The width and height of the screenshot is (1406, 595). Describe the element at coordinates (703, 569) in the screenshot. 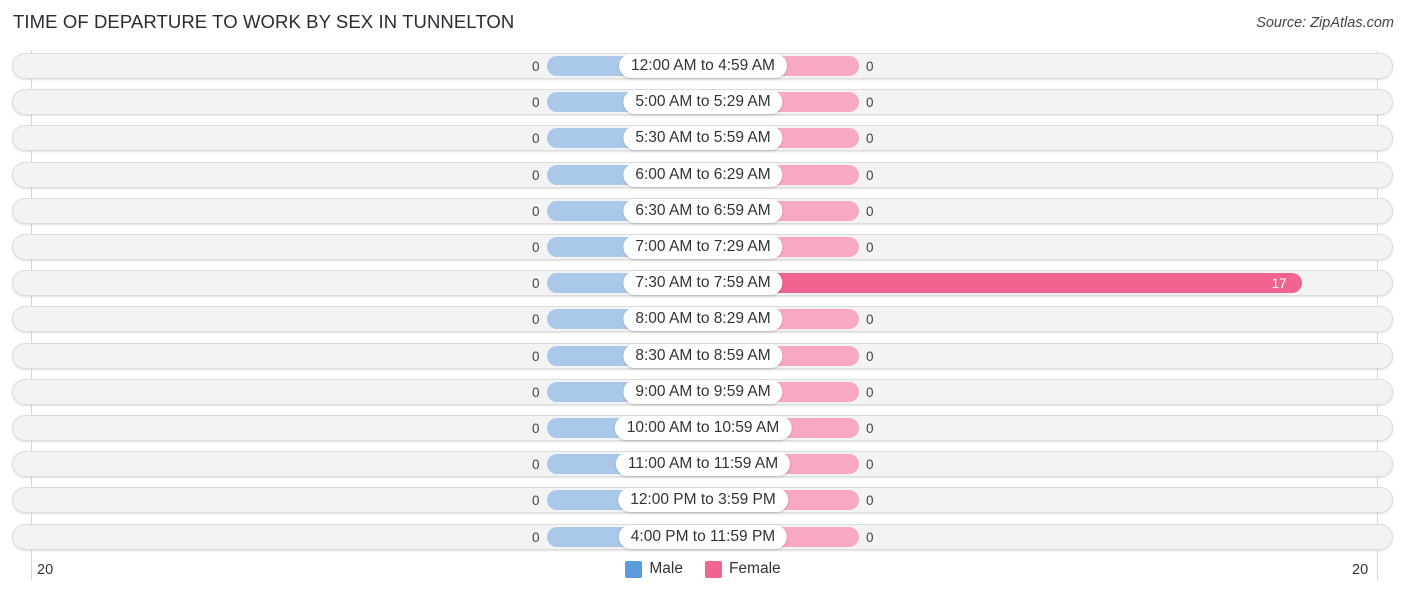

I see `legend: Male Female` at that location.